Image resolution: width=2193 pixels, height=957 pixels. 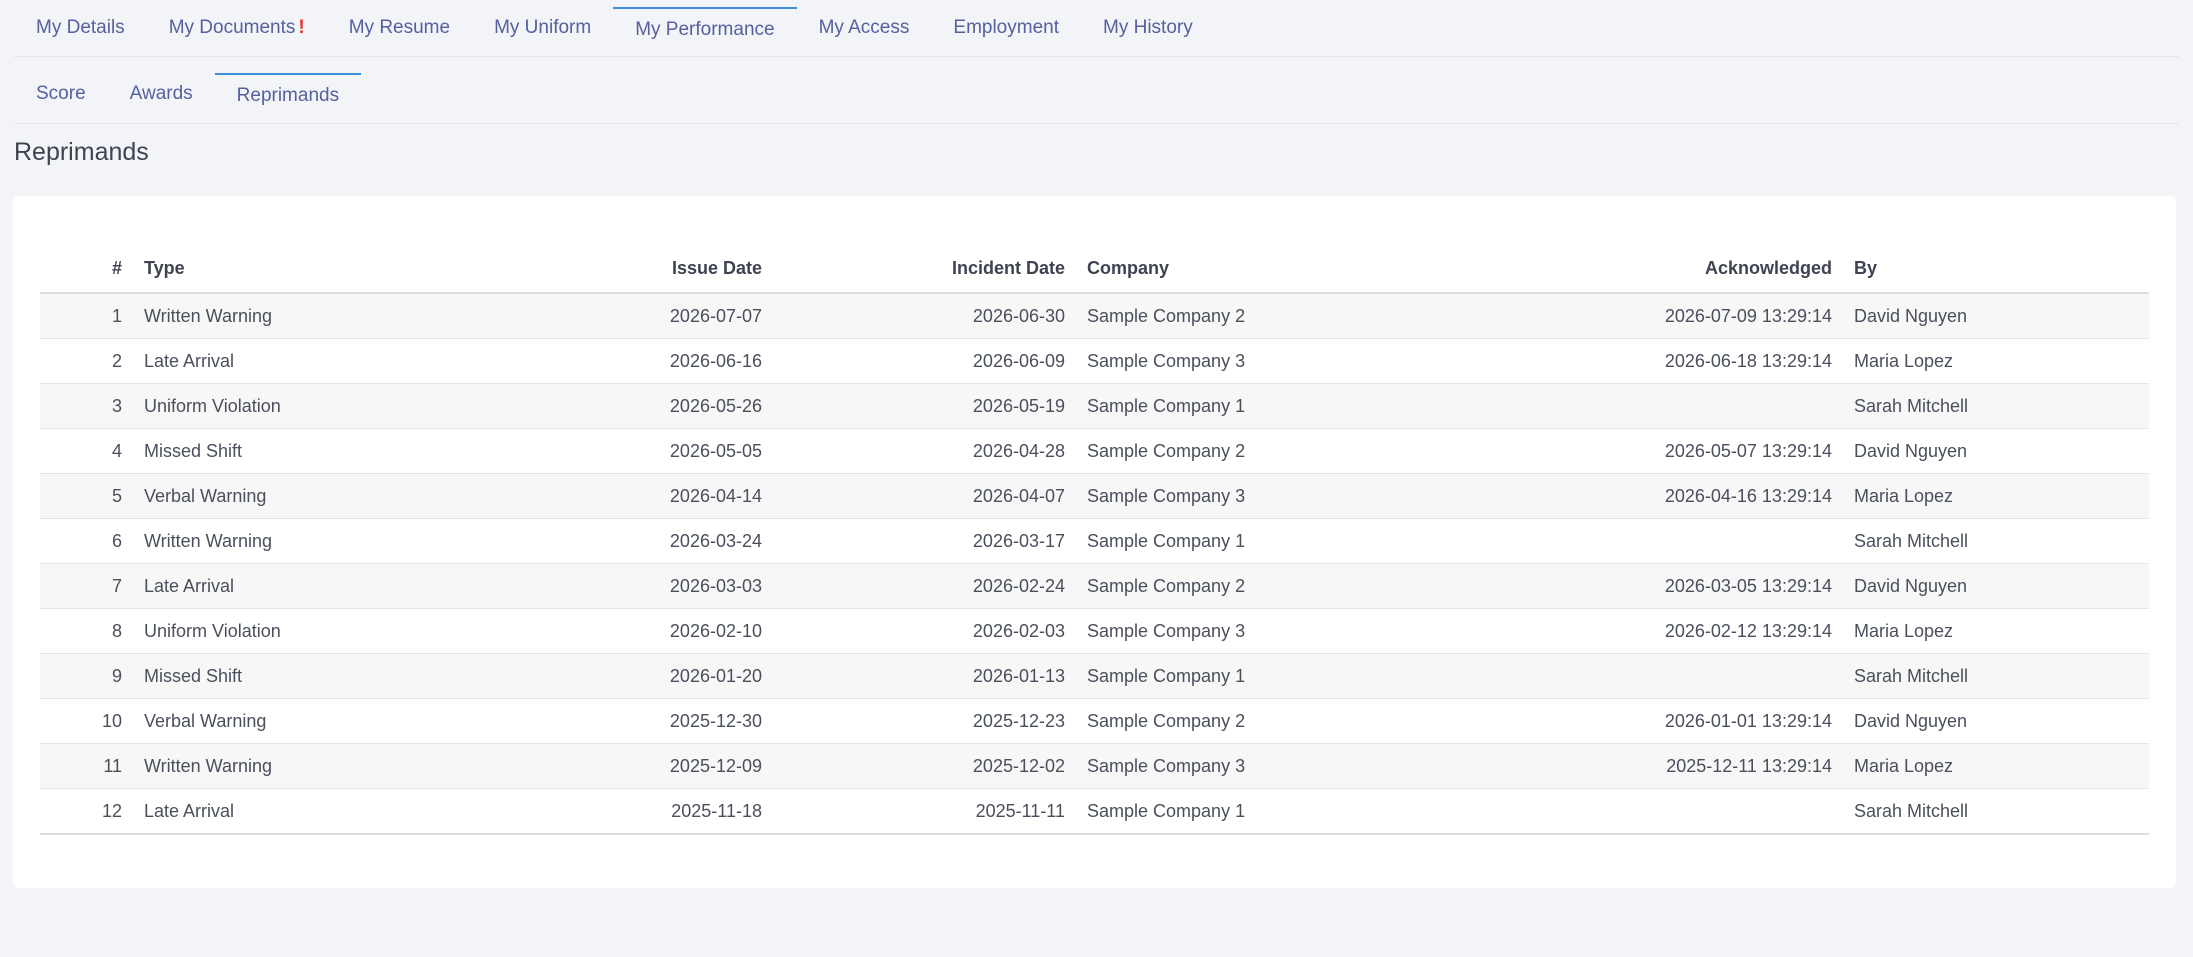 I want to click on cell-issue-date: 2026-06-16, so click(x=630, y=361).